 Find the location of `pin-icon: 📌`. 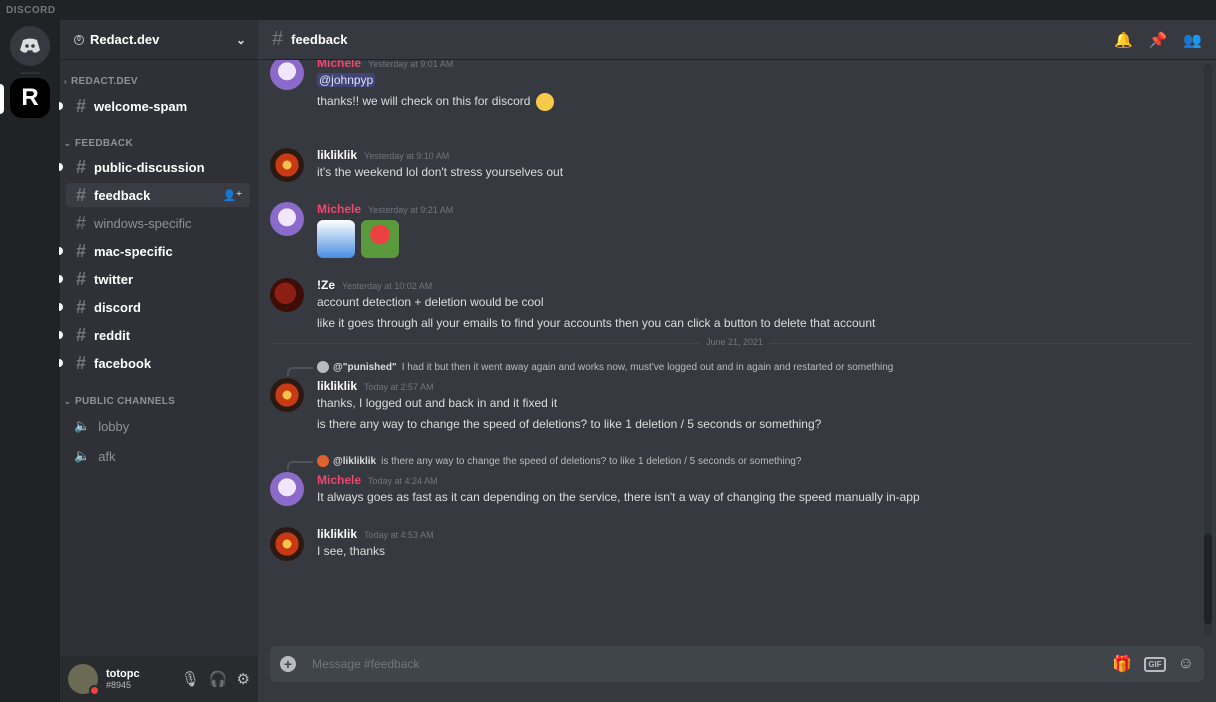

pin-icon: 📌 is located at coordinates (1158, 40).